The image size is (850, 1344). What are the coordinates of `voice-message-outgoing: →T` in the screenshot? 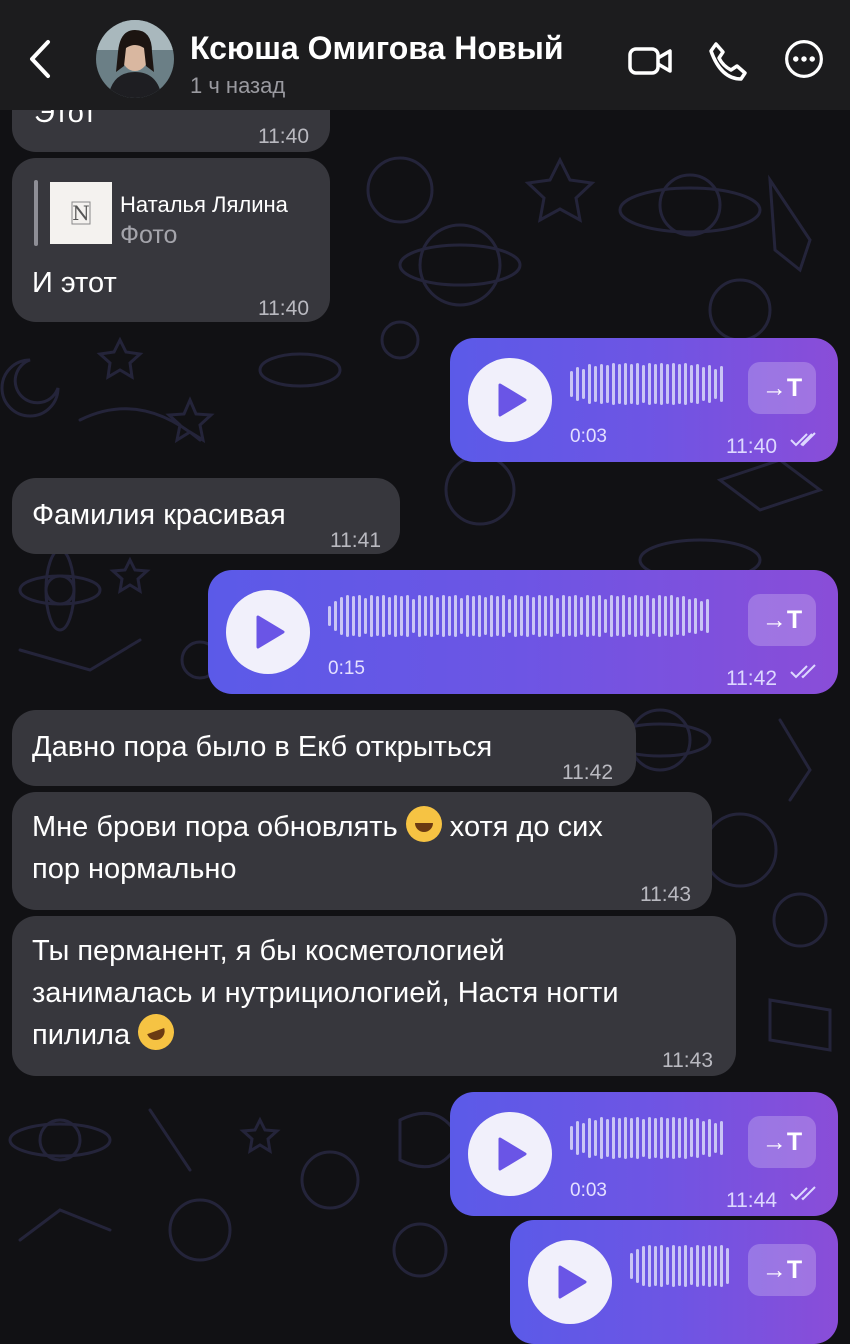 It's located at (674, 1282).